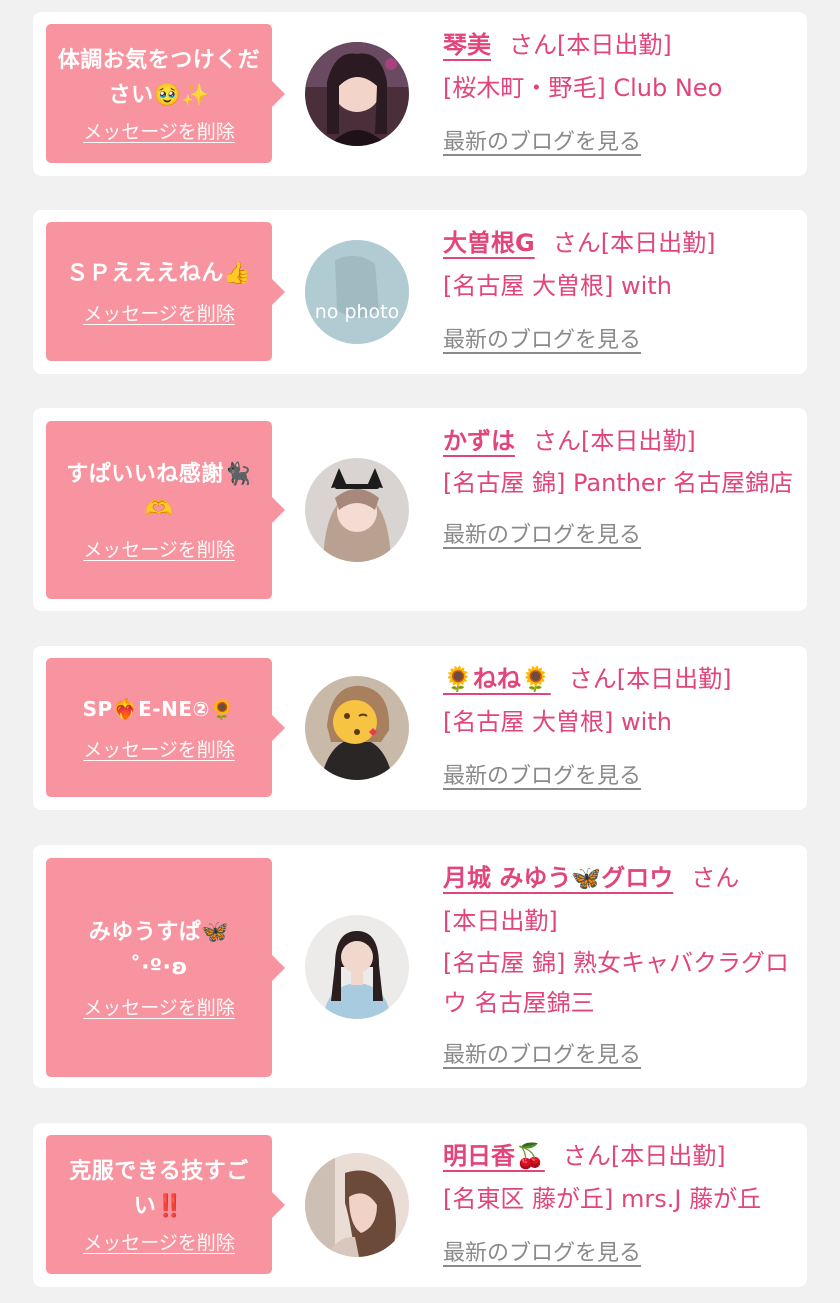 This screenshot has width=840, height=1303. I want to click on cast-name-link: かずは, so click(479, 441).